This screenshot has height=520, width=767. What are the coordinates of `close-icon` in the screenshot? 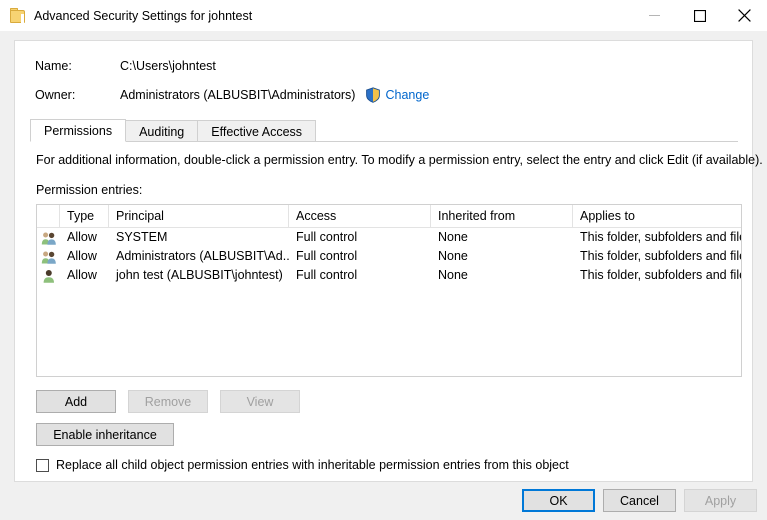 It's located at (744, 15).